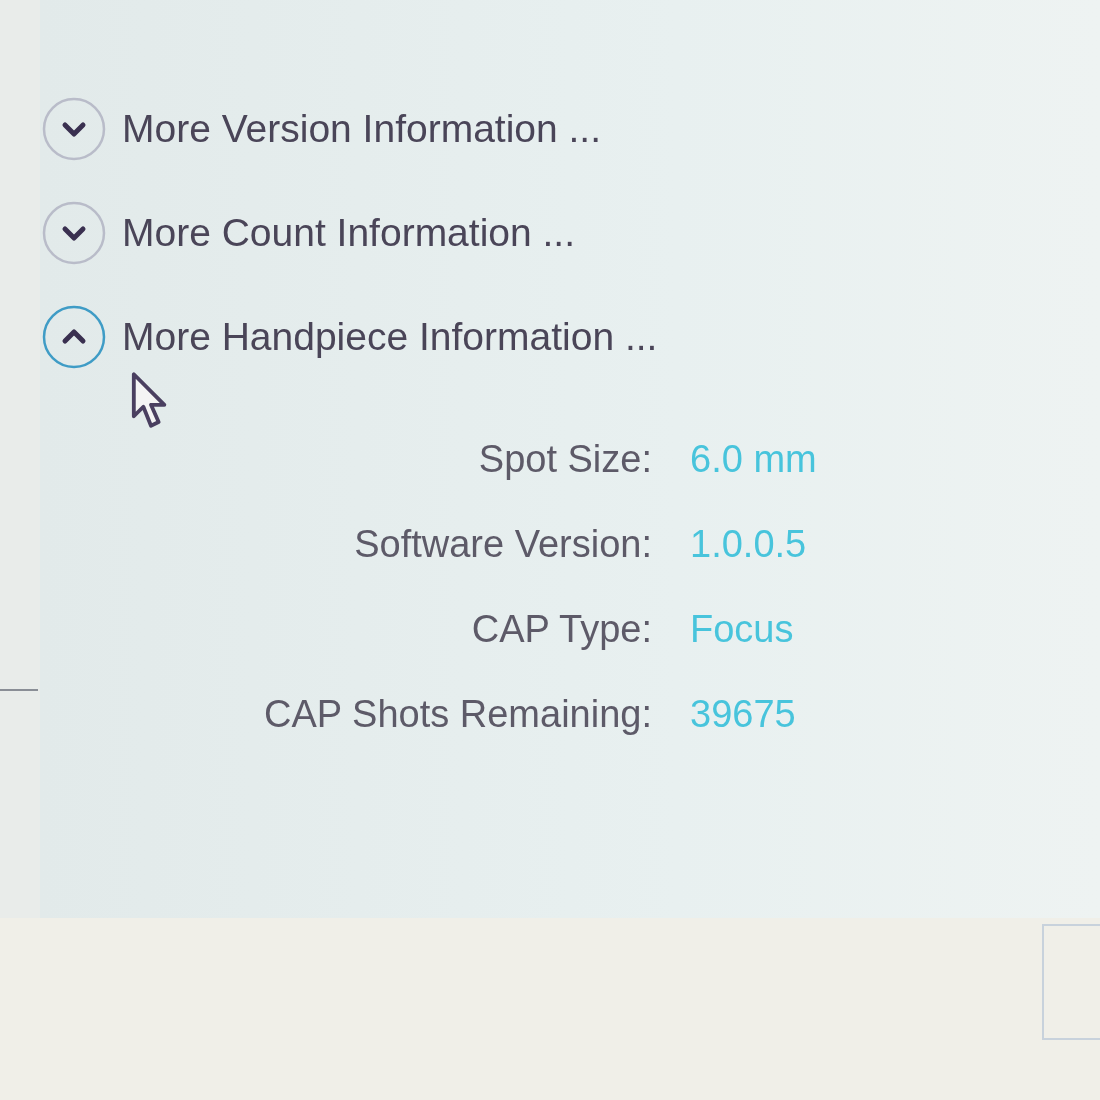 Image resolution: width=1100 pixels, height=1100 pixels. Describe the element at coordinates (748, 544) in the screenshot. I see `detail-value: 1.0.0.5` at that location.